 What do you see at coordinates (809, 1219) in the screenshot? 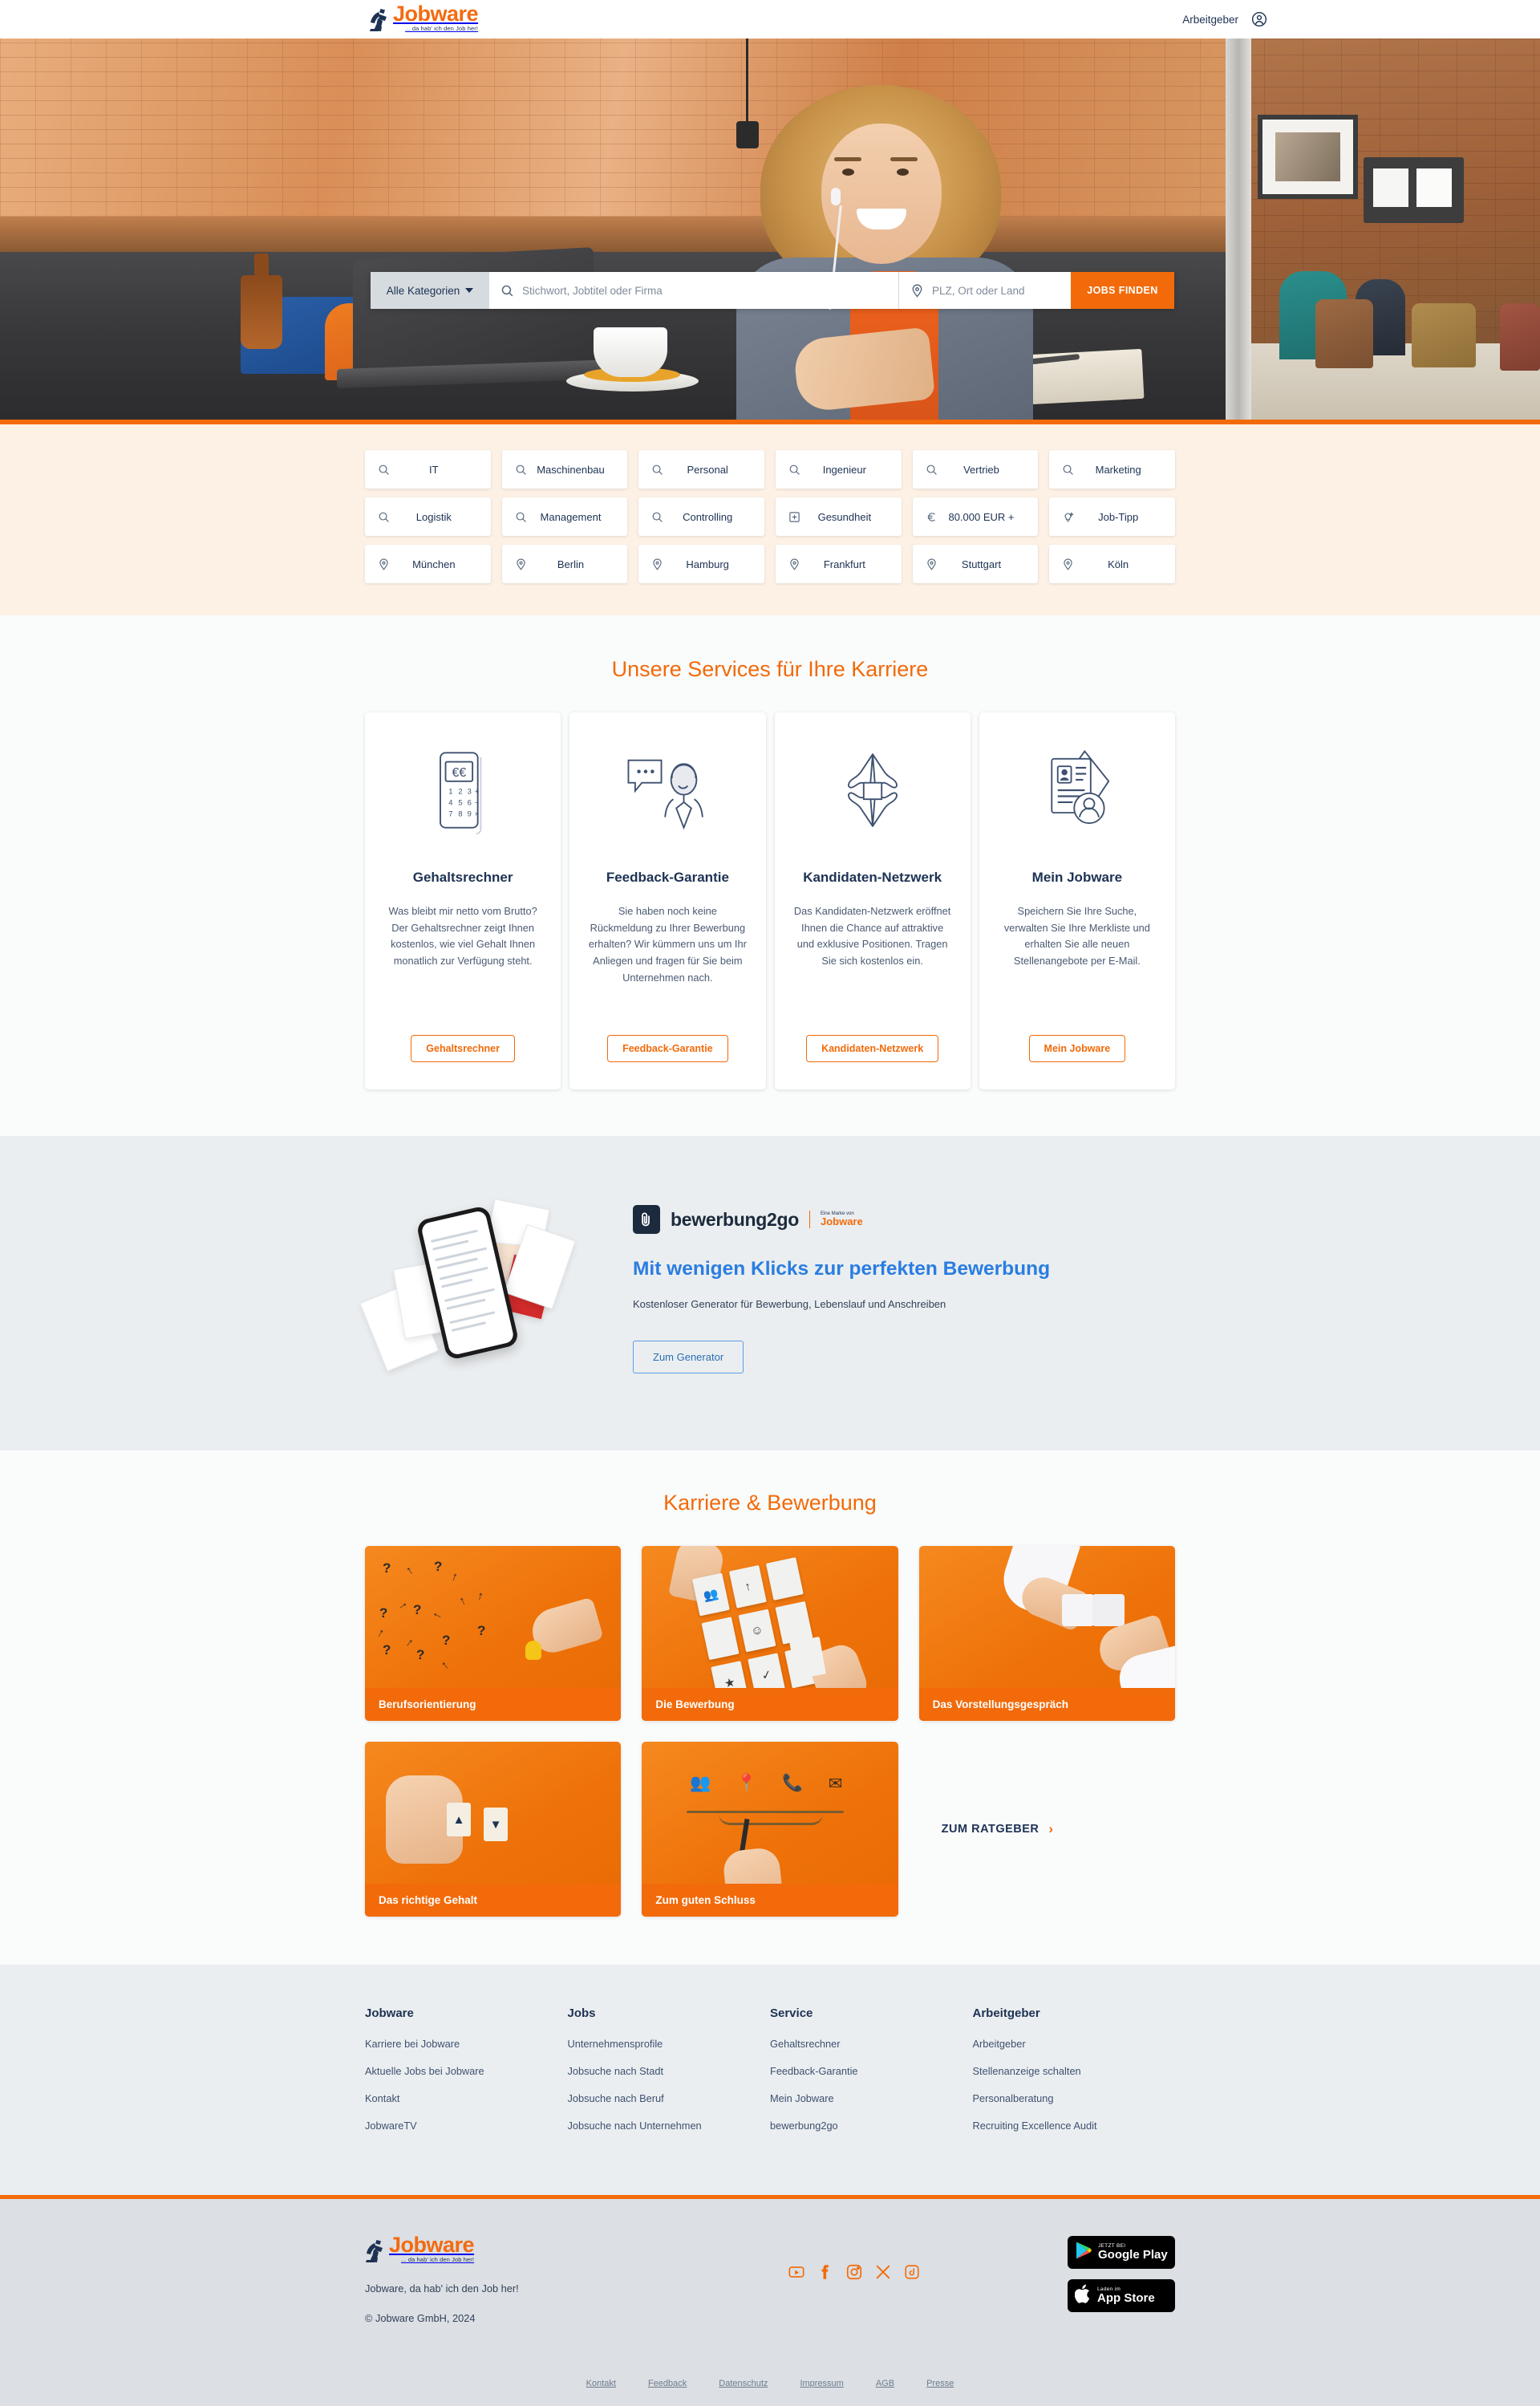
I see `logo-divider` at bounding box center [809, 1219].